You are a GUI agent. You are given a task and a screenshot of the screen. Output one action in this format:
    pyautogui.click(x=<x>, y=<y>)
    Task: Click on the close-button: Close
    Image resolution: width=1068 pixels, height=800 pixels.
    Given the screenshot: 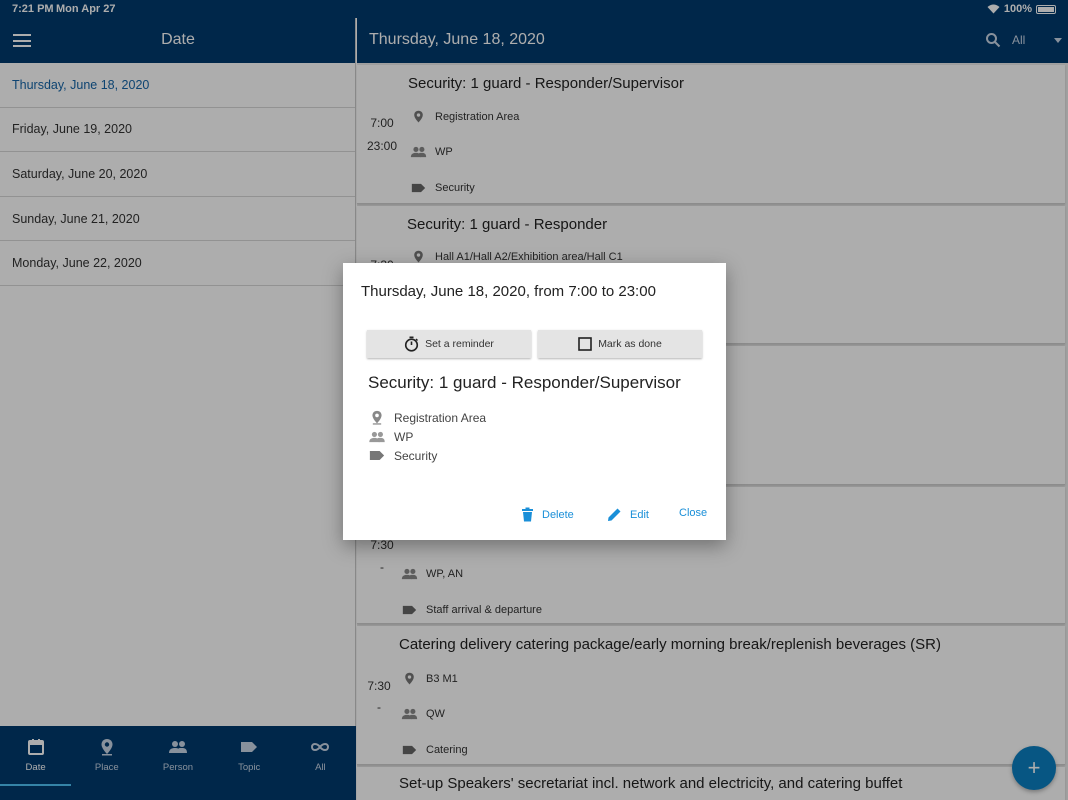 What is the action you would take?
    pyautogui.click(x=693, y=513)
    